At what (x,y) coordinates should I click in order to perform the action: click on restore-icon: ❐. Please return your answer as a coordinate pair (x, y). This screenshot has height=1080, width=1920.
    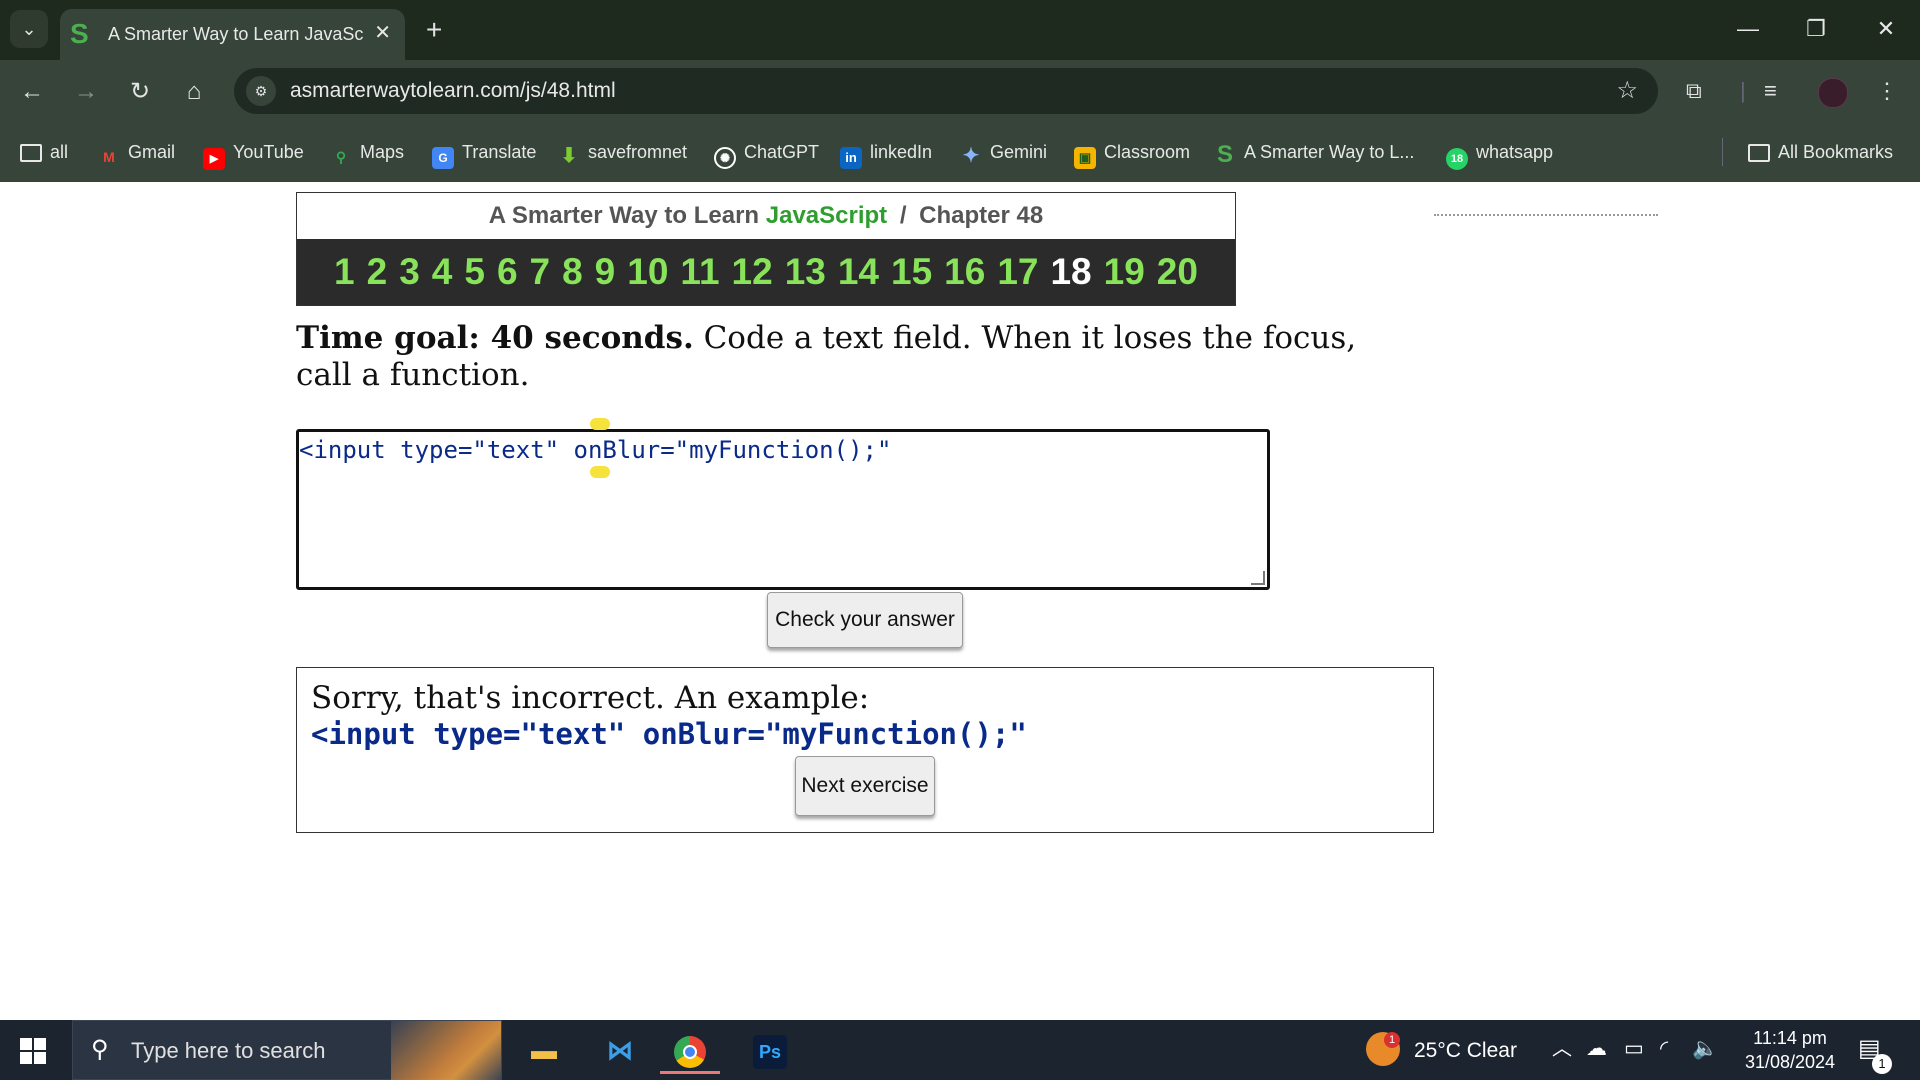
    Looking at the image, I should click on (1816, 29).